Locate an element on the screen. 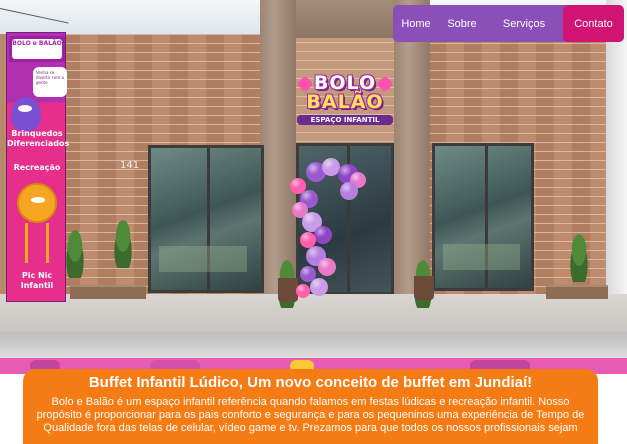  banner-logo: BOLO e BALÃO is located at coordinates (37, 49).